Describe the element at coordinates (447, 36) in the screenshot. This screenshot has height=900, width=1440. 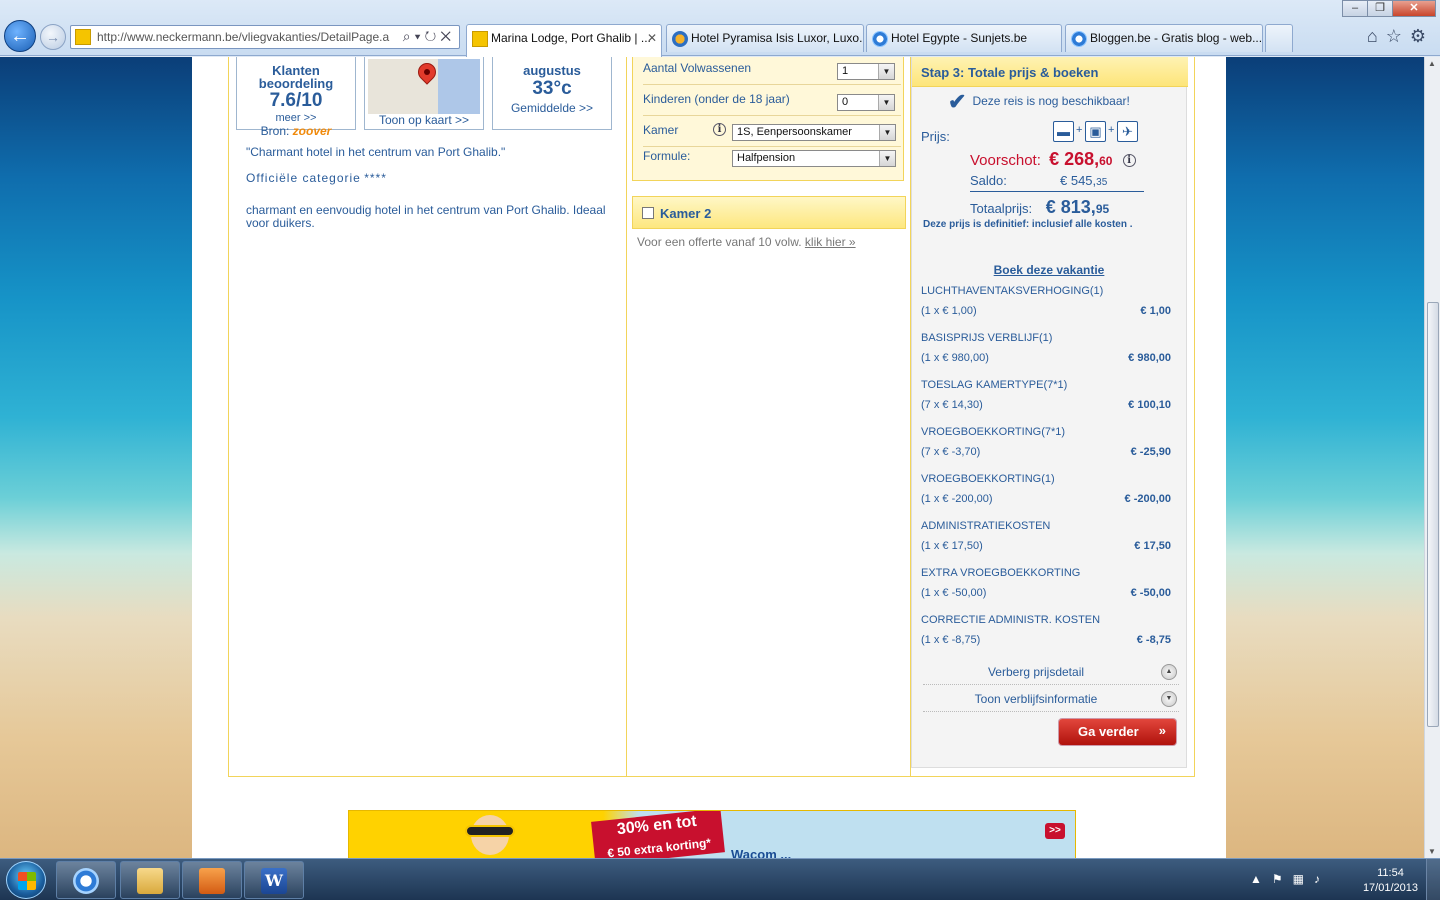
I see `stop-icon: ✕` at that location.